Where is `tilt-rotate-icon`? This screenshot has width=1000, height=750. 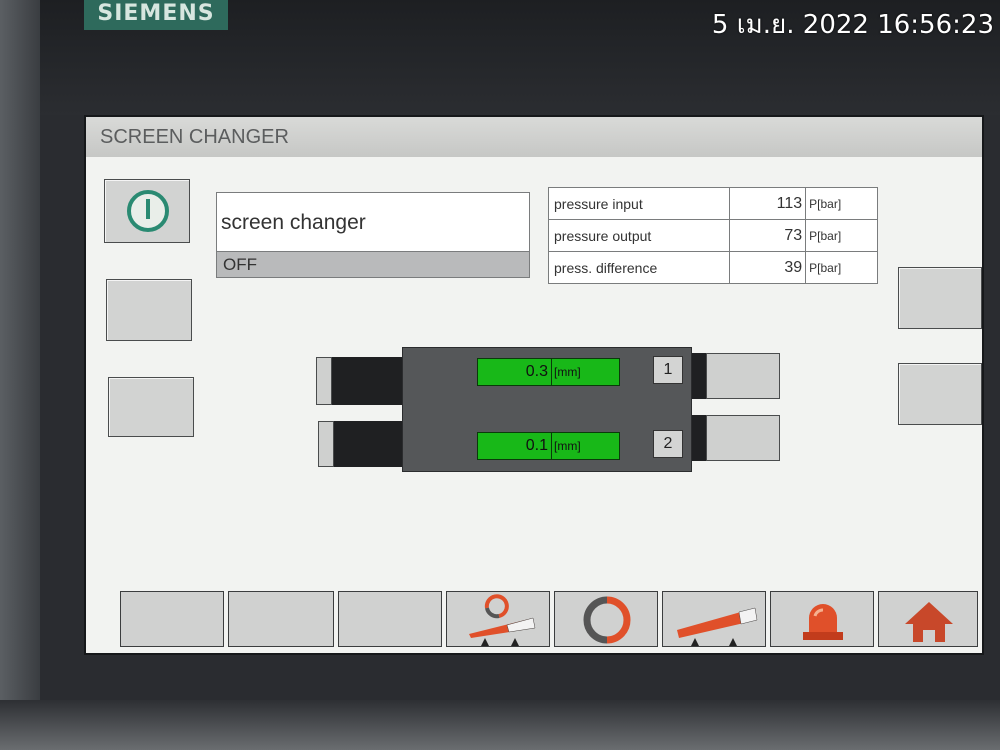
tilt-rotate-icon is located at coordinates (502, 620).